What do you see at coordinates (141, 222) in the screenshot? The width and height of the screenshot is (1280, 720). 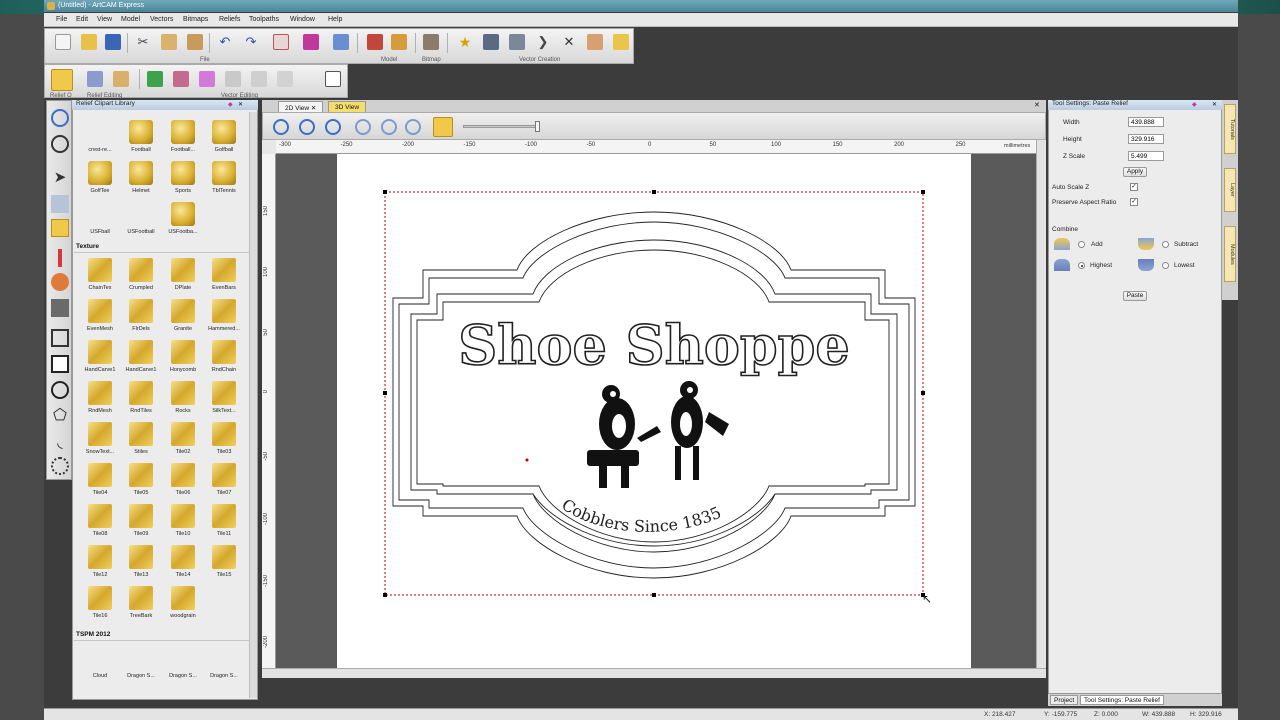 I see `clipart-item: USFootball` at bounding box center [141, 222].